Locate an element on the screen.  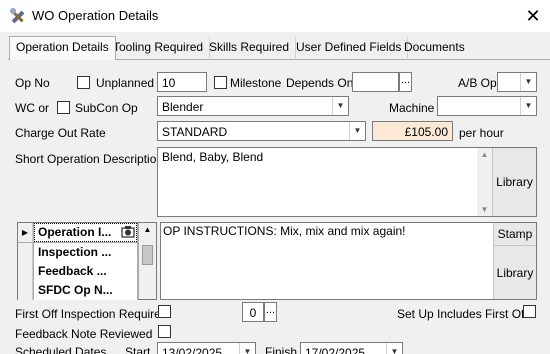
feedback-reviewed-label: Feedback Note Reviewed is located at coordinates (84, 334).